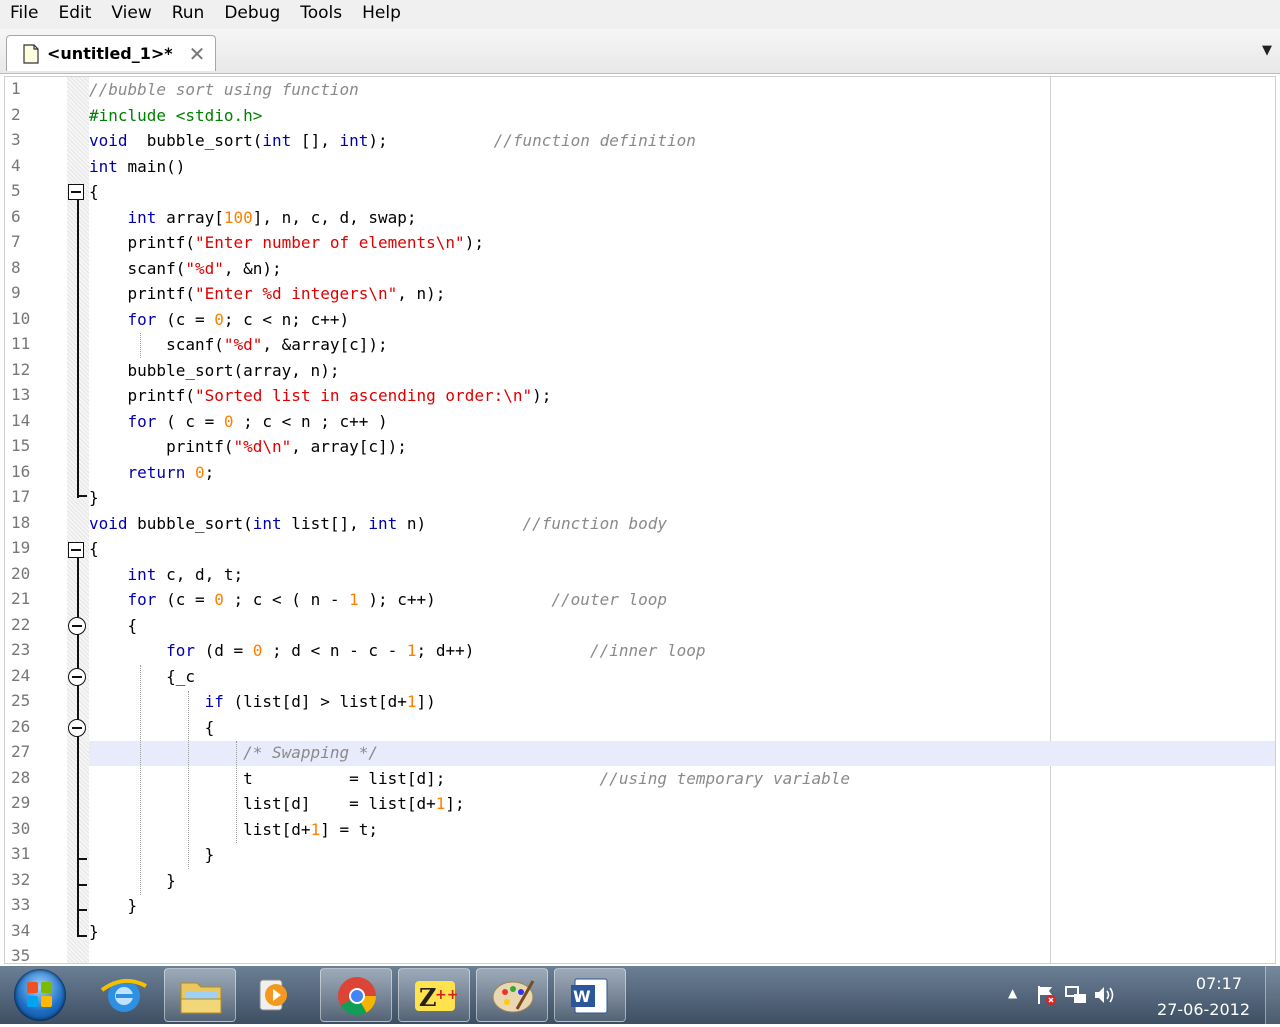 The height and width of the screenshot is (1027, 1280). I want to click on code-line: {_c, so click(142, 676).